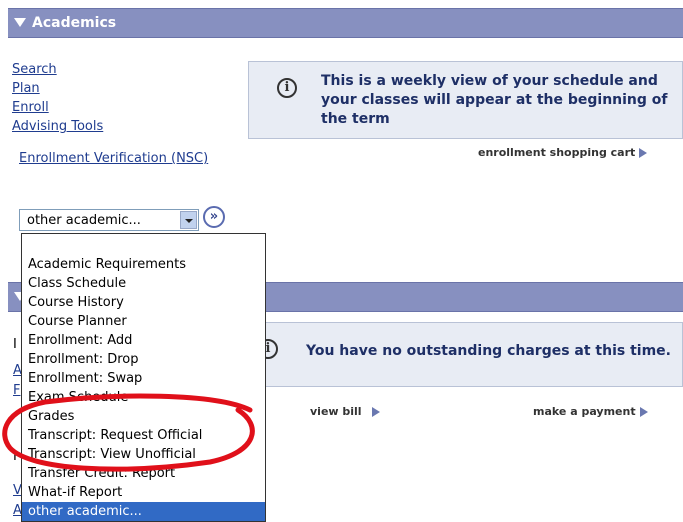 The width and height of the screenshot is (683, 522). Describe the element at coordinates (143, 435) in the screenshot. I see `dropdown-option: Transcript: Request Official` at that location.